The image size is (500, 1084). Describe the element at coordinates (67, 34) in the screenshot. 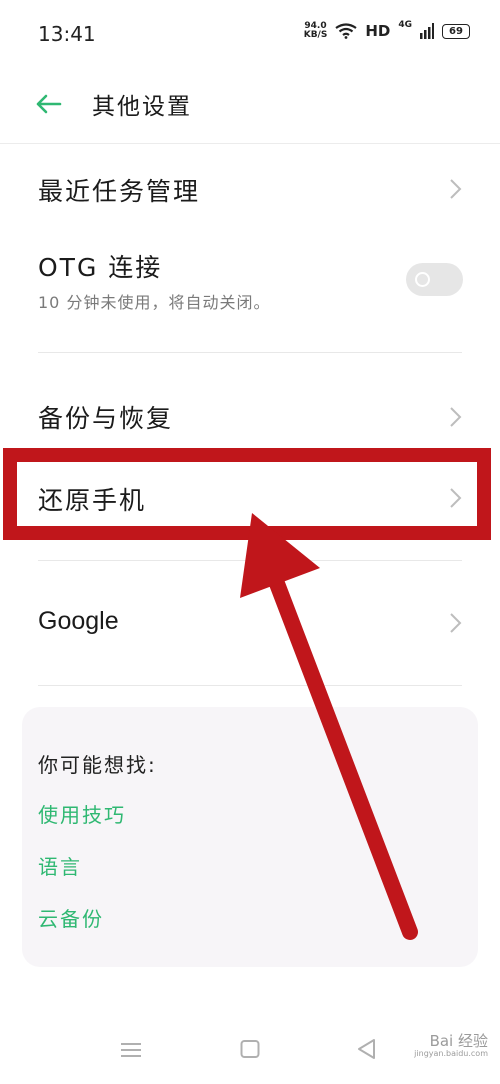

I see `status-time: 13:41` at that location.